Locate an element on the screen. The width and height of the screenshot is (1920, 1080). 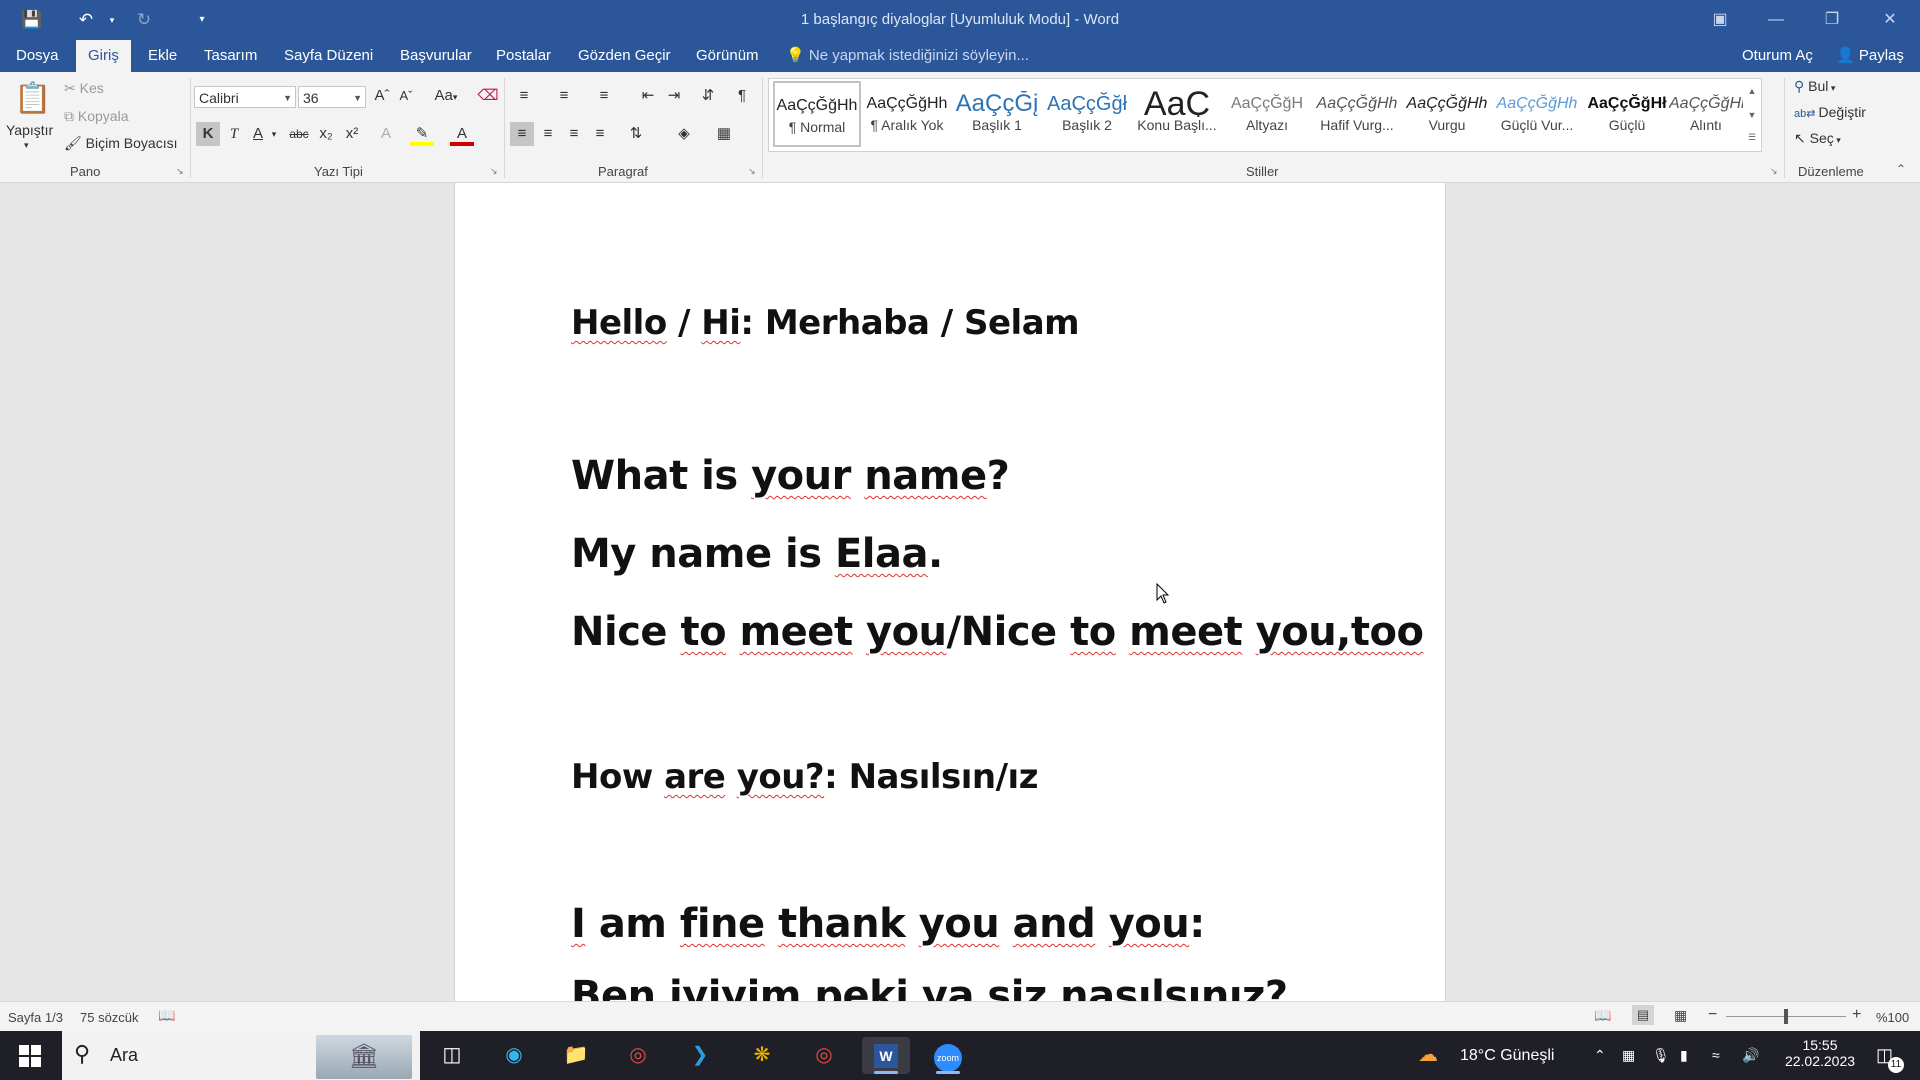
tab-gozden-gecir: Gözden Geçir is located at coordinates (624, 56).